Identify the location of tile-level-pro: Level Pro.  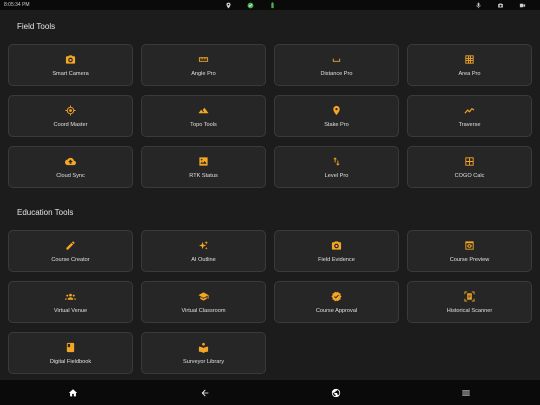
(336, 167).